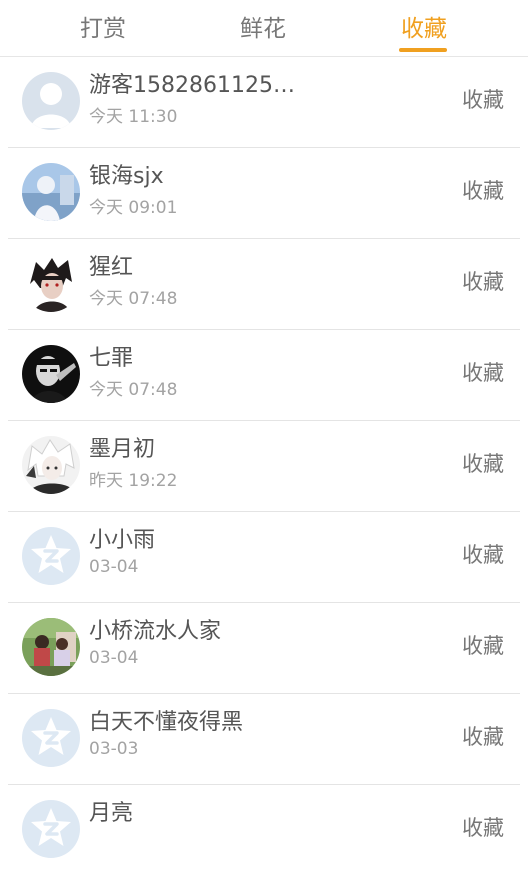 The width and height of the screenshot is (528, 875). I want to click on tab-bar: 打赏 鲜花 收藏, so click(264, 28).